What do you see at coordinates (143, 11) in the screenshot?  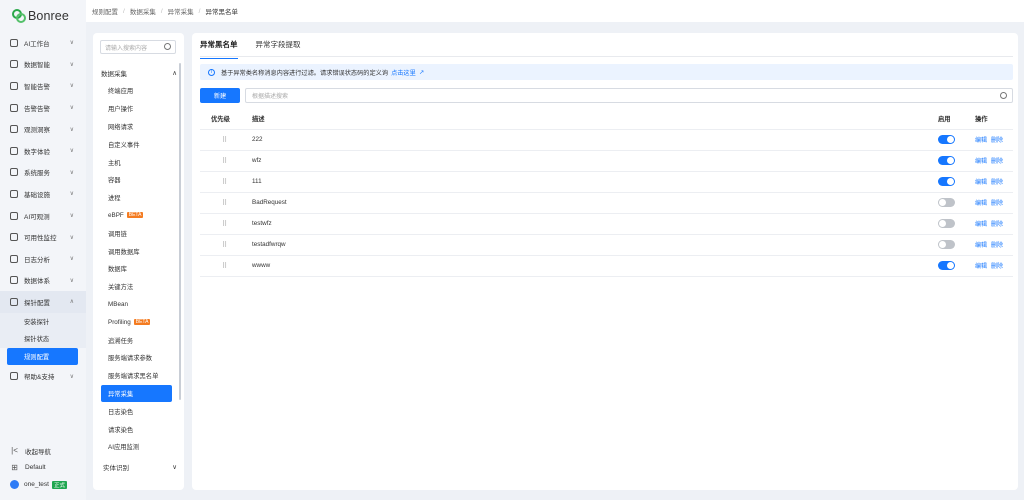 I see `breadcrumb-item: 数据采集` at bounding box center [143, 11].